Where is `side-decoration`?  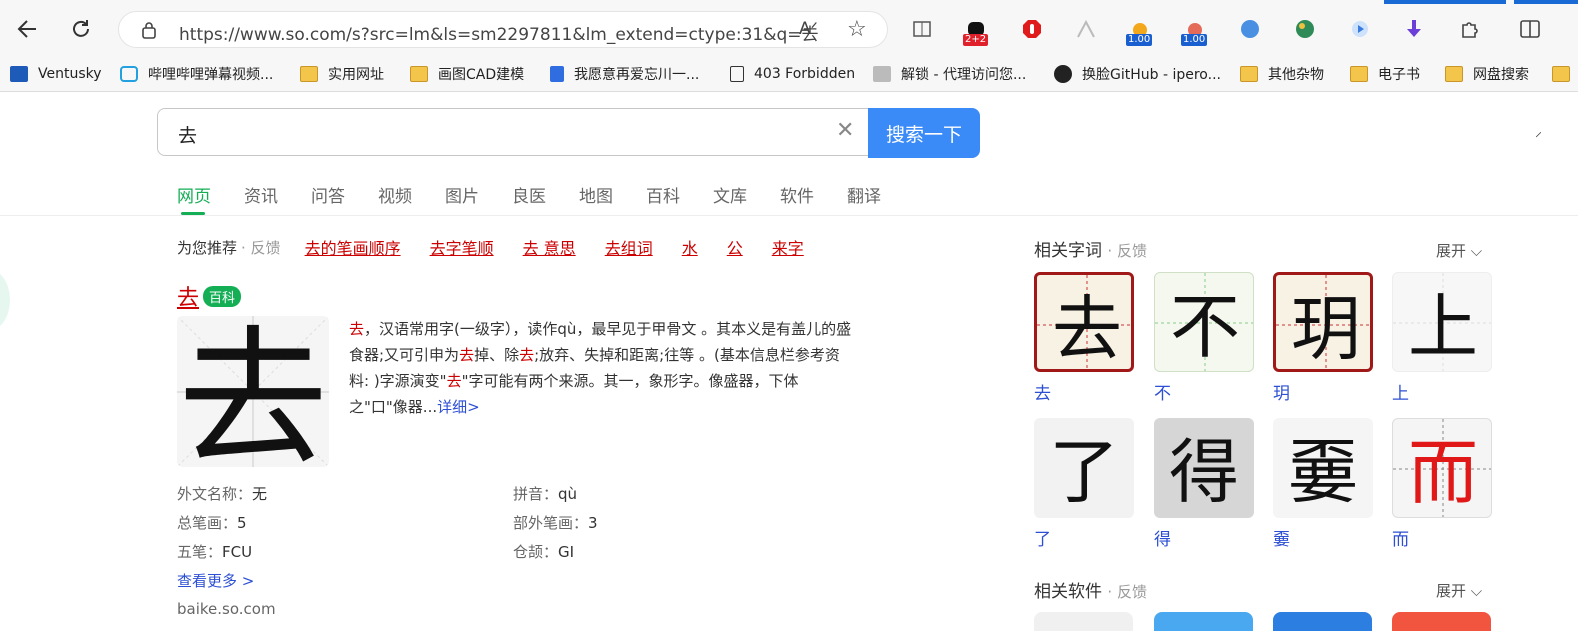 side-decoration is located at coordinates (5, 300).